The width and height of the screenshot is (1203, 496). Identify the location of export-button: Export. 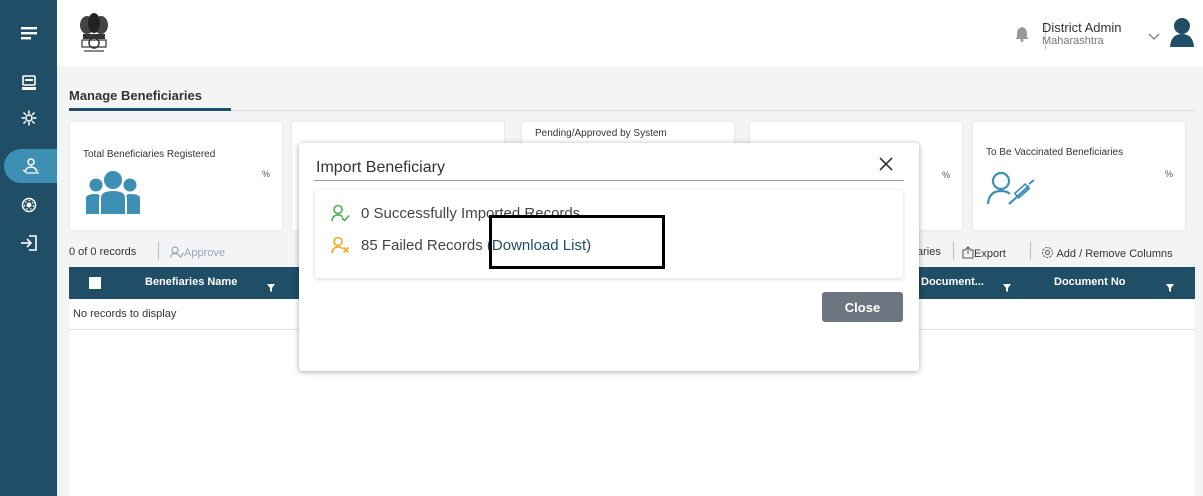
(984, 253).